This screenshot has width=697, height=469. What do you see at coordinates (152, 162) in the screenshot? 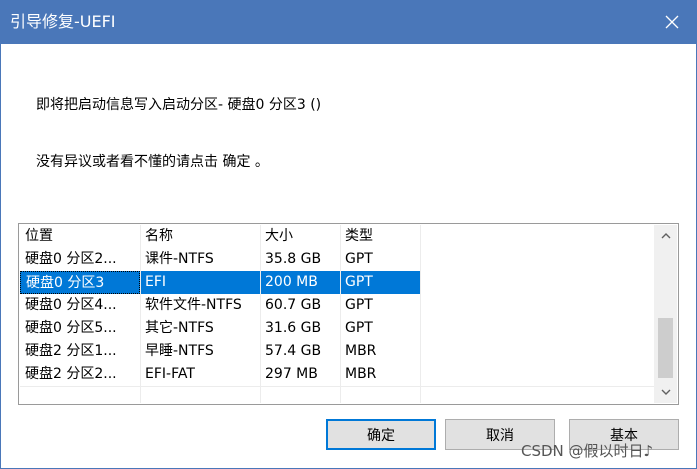
I see `message-line-2: 没有异议或者看不懂的请点击 确定 。` at bounding box center [152, 162].